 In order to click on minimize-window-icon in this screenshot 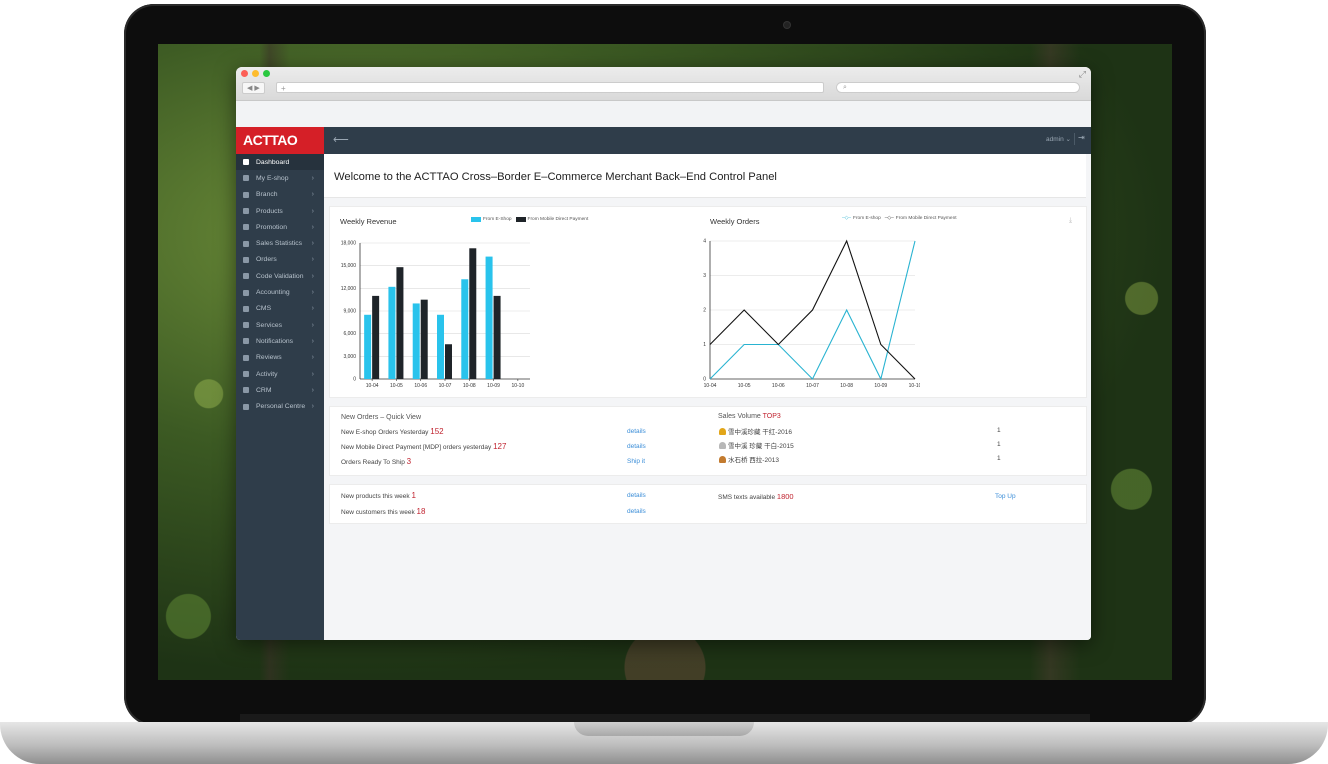, I will do `click(255, 73)`.